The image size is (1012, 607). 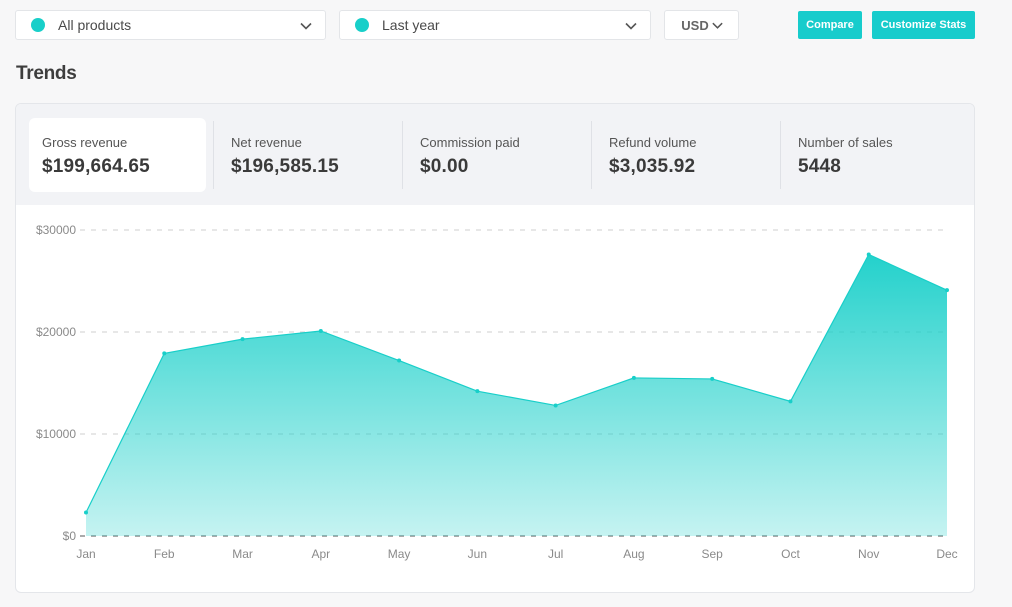 What do you see at coordinates (46, 73) in the screenshot?
I see `section-title: Trends` at bounding box center [46, 73].